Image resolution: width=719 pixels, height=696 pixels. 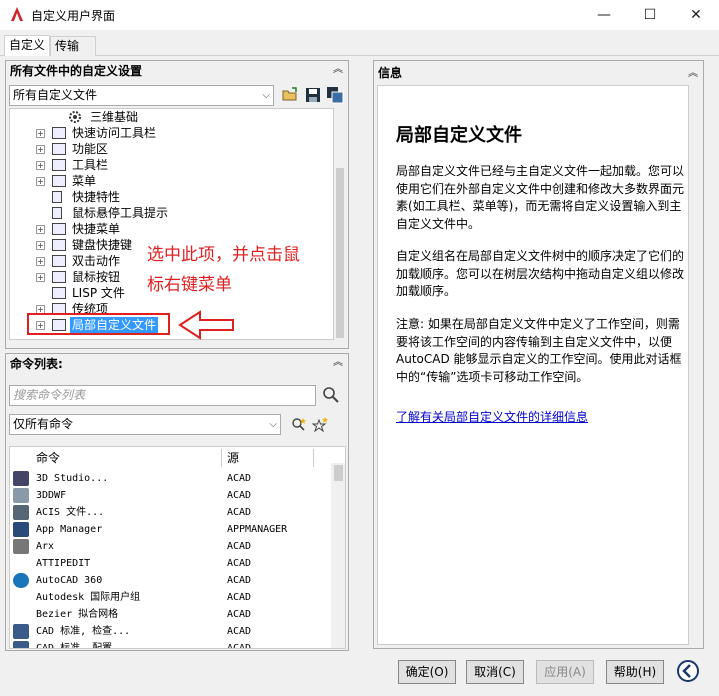 I want to click on command-search-input: 搜索命令列表, so click(x=162, y=395).